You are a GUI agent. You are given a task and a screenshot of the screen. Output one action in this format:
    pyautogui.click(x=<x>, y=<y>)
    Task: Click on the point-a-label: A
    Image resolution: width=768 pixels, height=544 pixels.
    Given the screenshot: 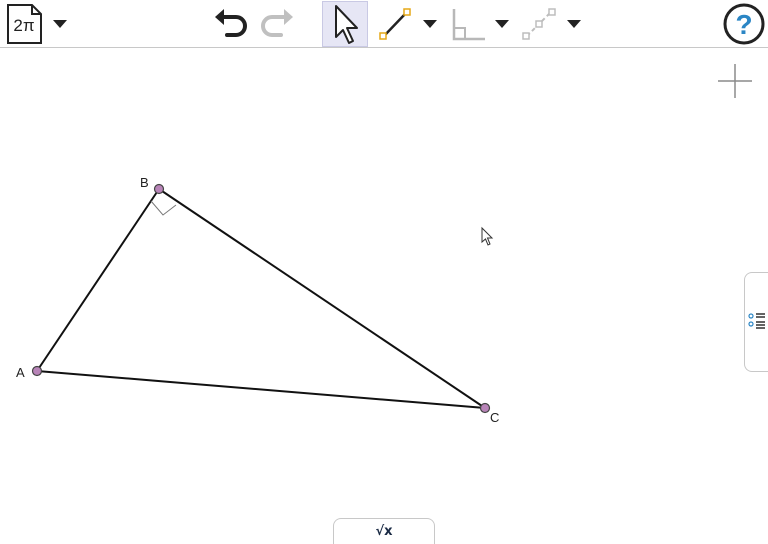 What is the action you would take?
    pyautogui.click(x=20, y=372)
    